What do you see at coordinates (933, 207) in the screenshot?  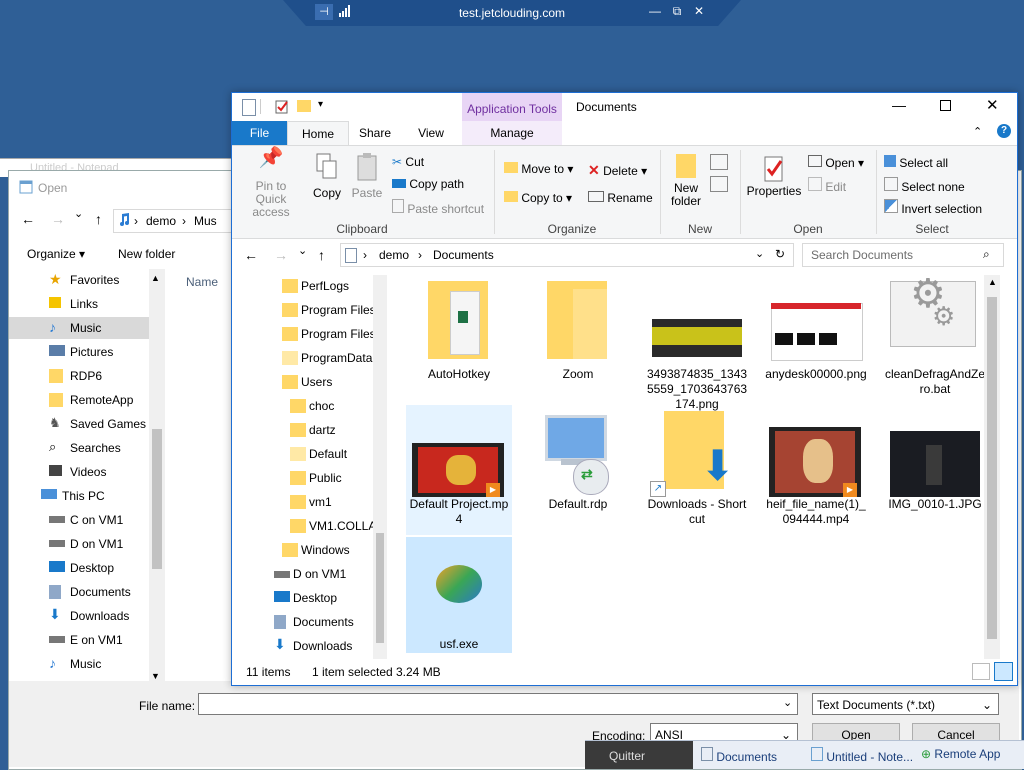 I see `invert-selection-button: Invert selection` at bounding box center [933, 207].